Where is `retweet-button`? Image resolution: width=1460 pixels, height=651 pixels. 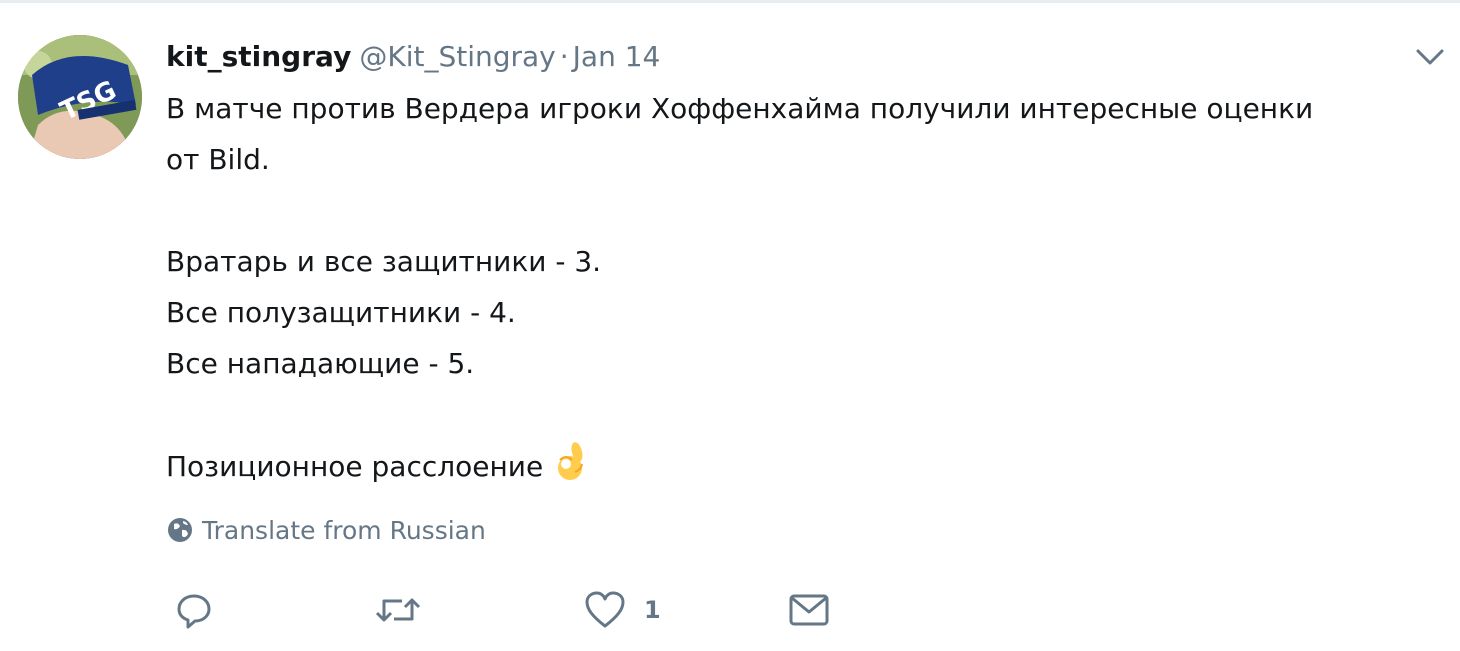
retweet-button is located at coordinates (398, 610).